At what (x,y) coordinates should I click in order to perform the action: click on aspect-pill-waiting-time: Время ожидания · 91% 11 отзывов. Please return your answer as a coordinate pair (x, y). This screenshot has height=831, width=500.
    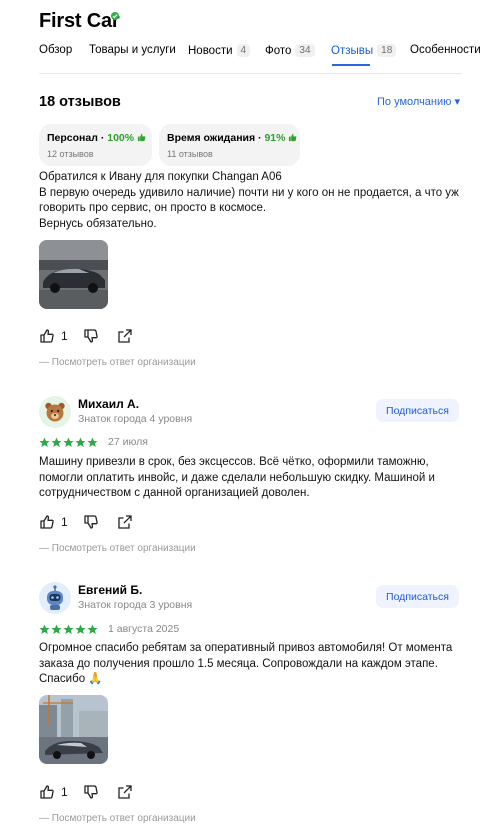
    Looking at the image, I should click on (229, 145).